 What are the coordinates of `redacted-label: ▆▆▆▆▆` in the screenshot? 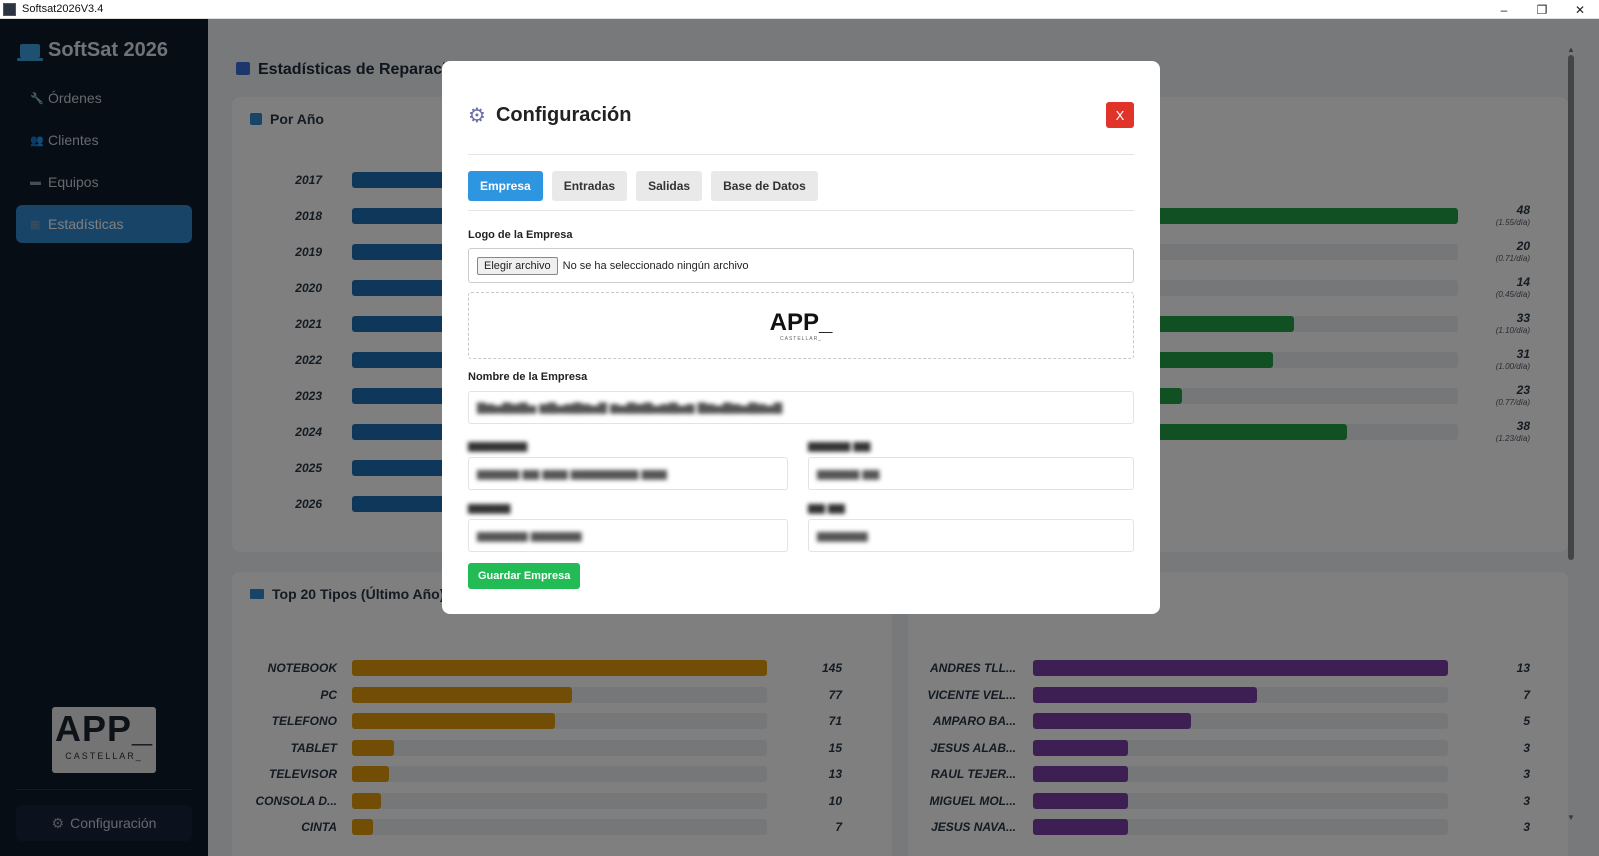 It's located at (489, 508).